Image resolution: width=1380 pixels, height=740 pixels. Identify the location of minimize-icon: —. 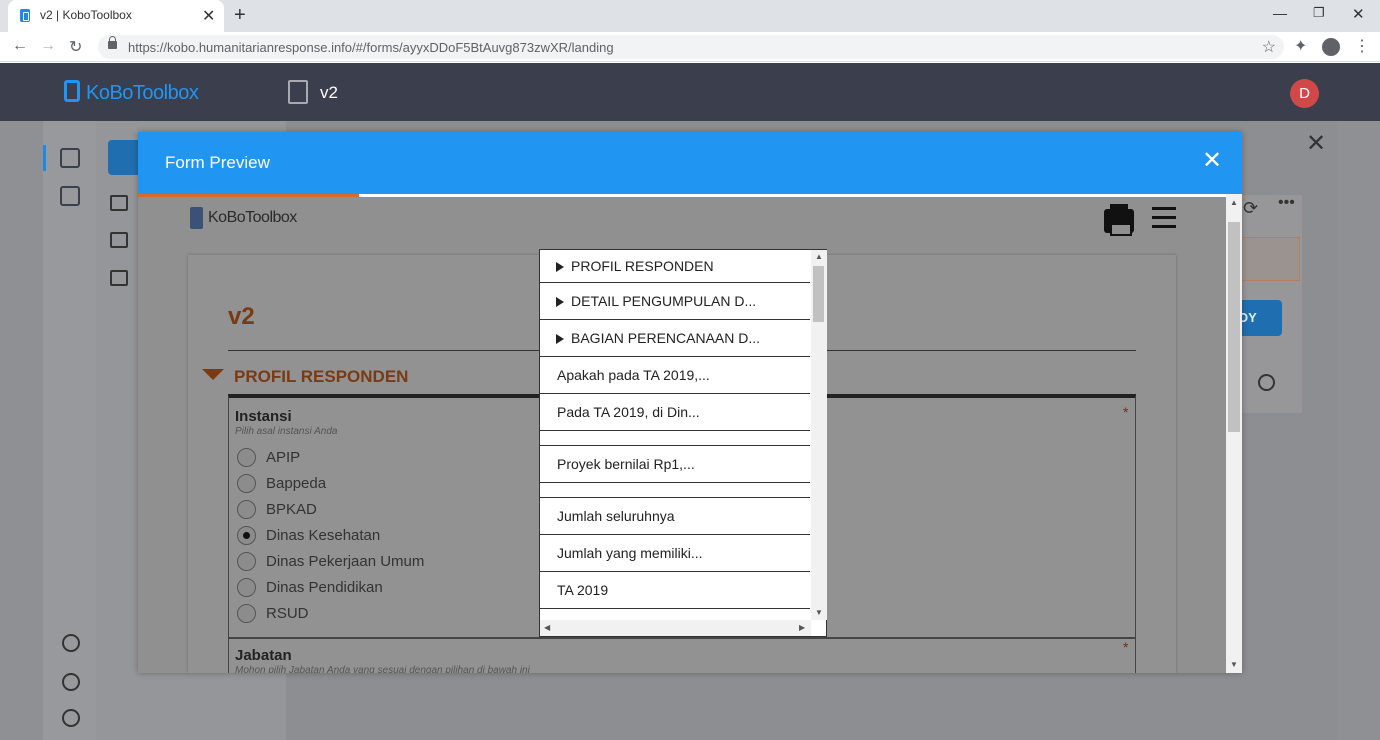
(1280, 13).